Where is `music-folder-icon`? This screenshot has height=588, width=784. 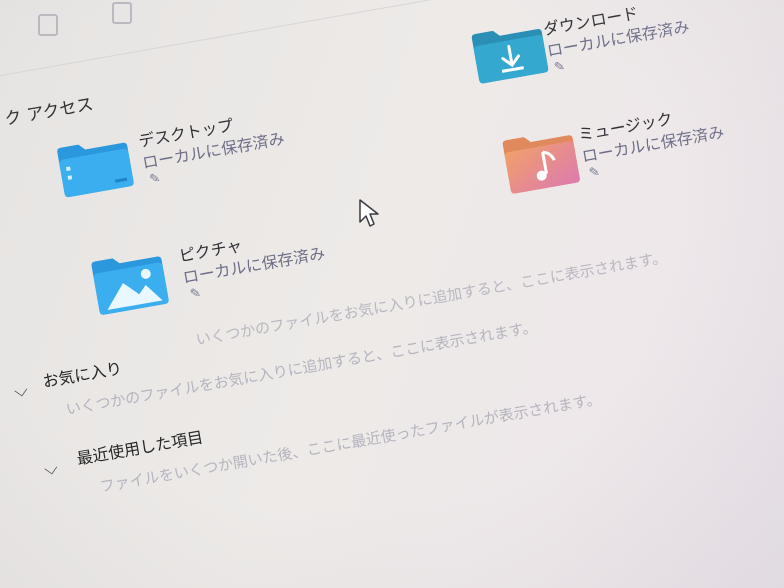 music-folder-icon is located at coordinates (541, 164).